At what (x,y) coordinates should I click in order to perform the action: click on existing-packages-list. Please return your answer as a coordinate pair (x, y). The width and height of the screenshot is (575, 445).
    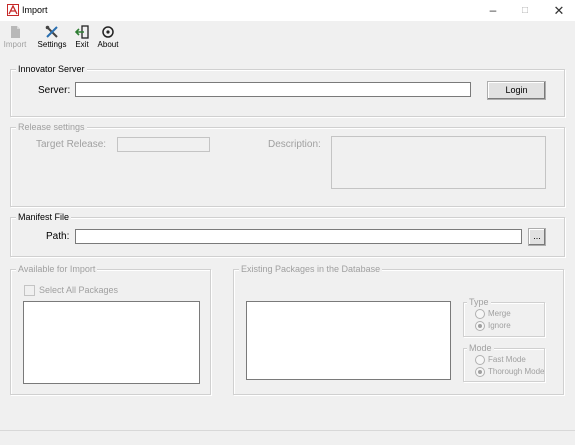
    Looking at the image, I should click on (348, 340).